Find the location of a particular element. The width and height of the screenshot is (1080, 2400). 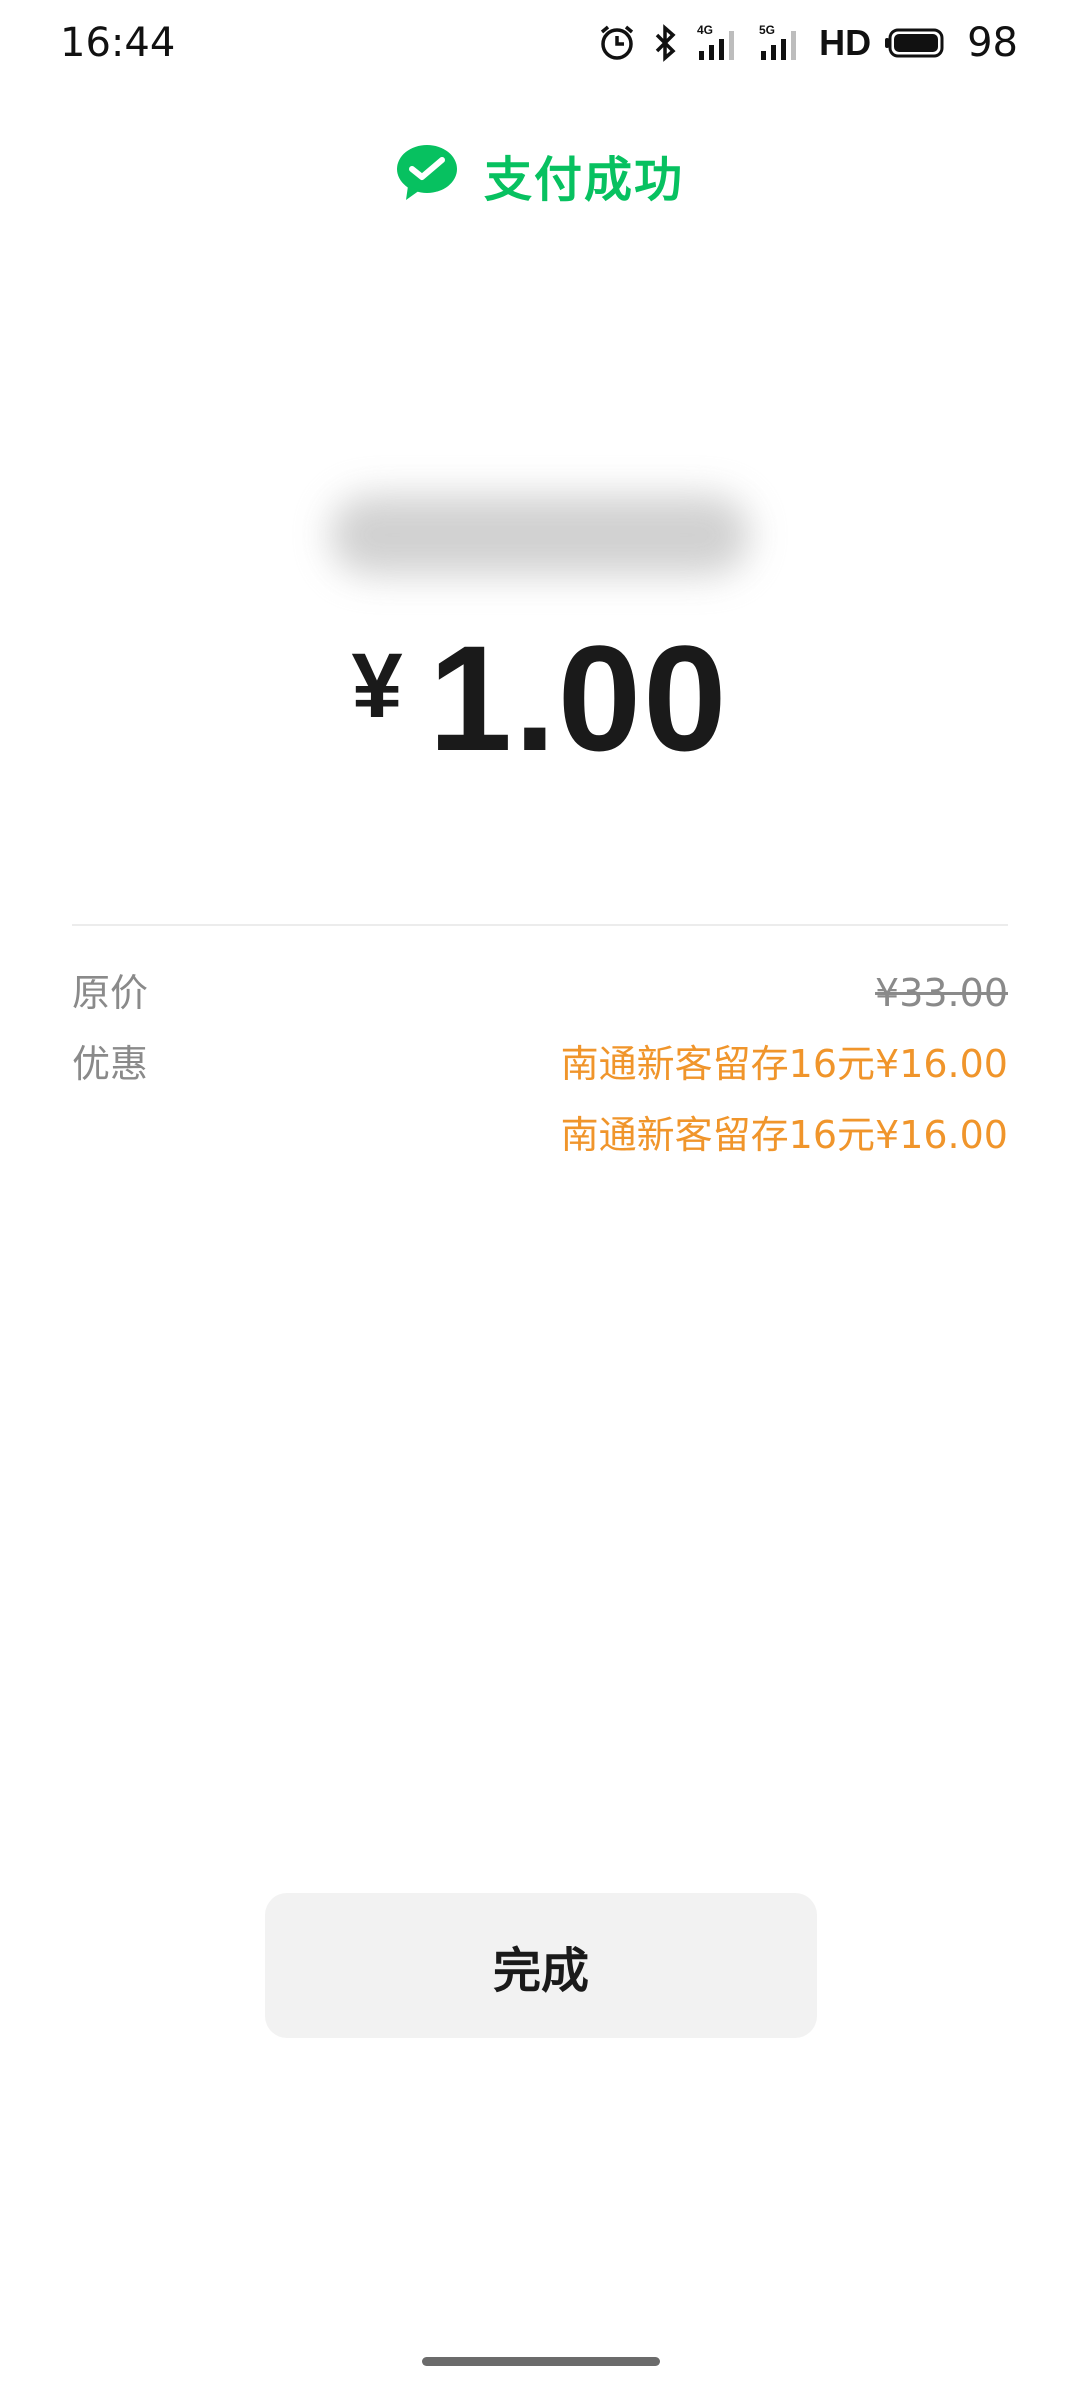

bluetooth-icon is located at coordinates (666, 43).